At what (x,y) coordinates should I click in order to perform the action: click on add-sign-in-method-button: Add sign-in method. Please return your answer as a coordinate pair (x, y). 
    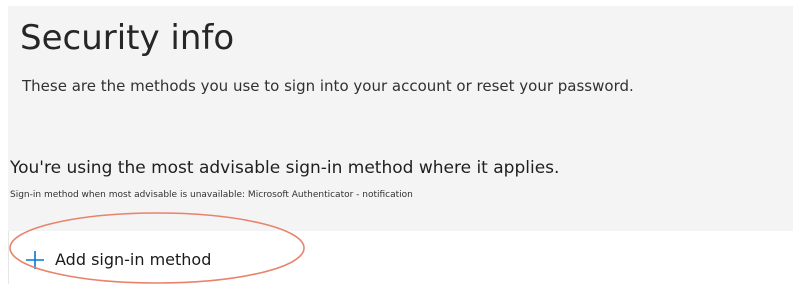
    Looking at the image, I should click on (118, 260).